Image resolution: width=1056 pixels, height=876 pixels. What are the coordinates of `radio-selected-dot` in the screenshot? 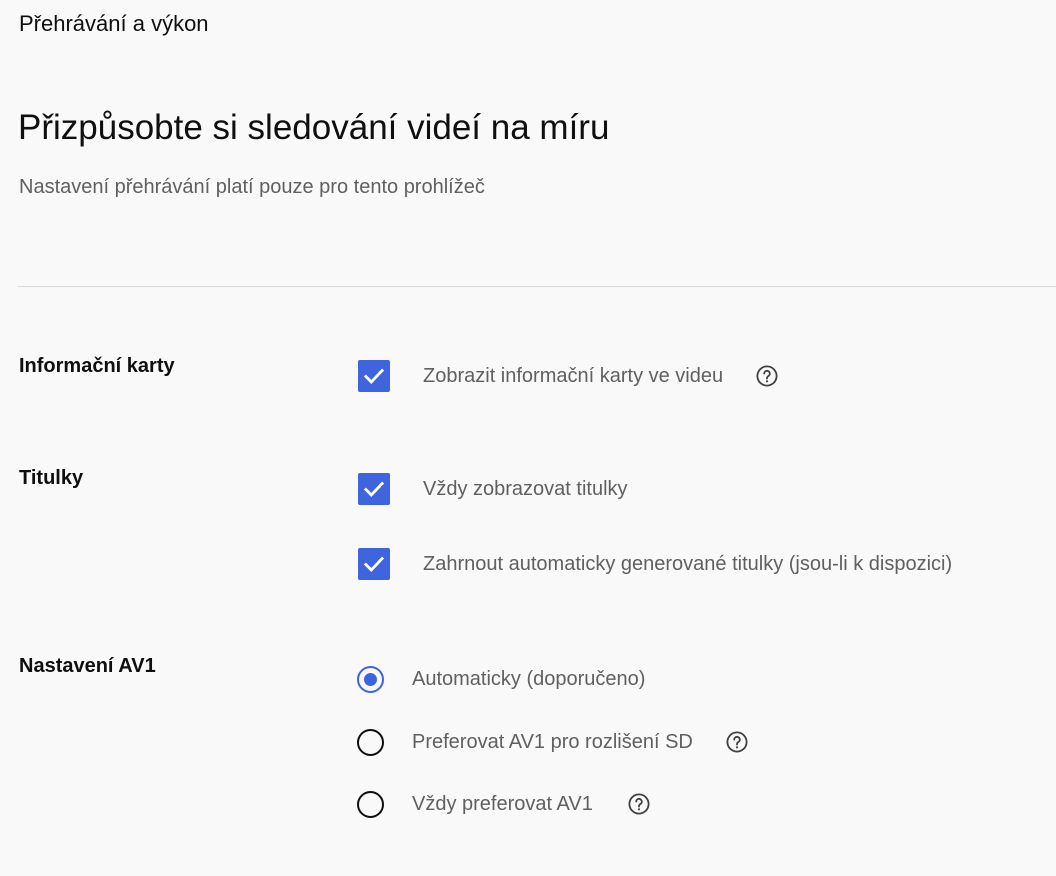 It's located at (370, 679).